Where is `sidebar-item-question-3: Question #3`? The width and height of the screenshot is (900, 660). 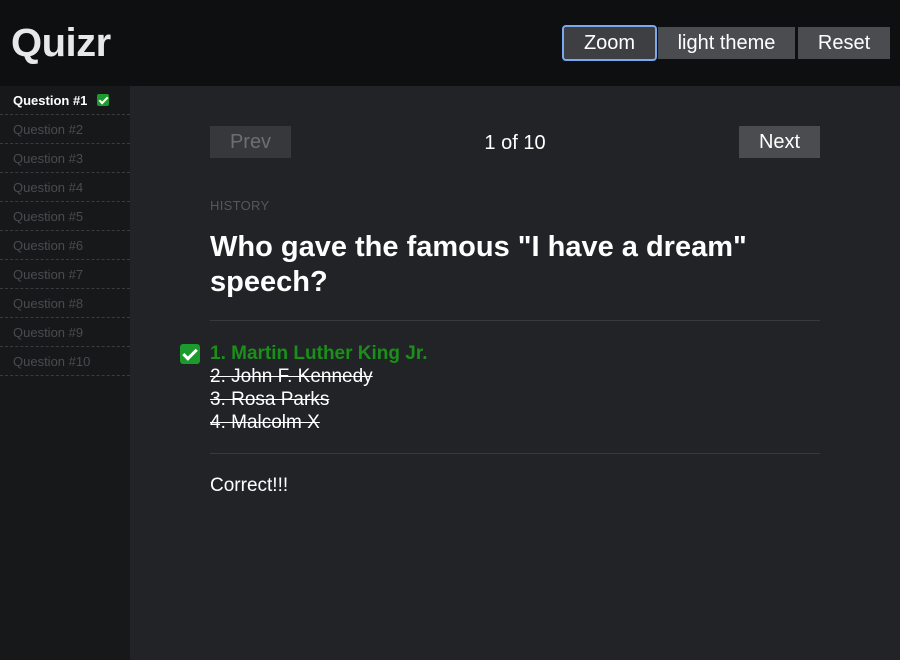 sidebar-item-question-3: Question #3 is located at coordinates (65, 158).